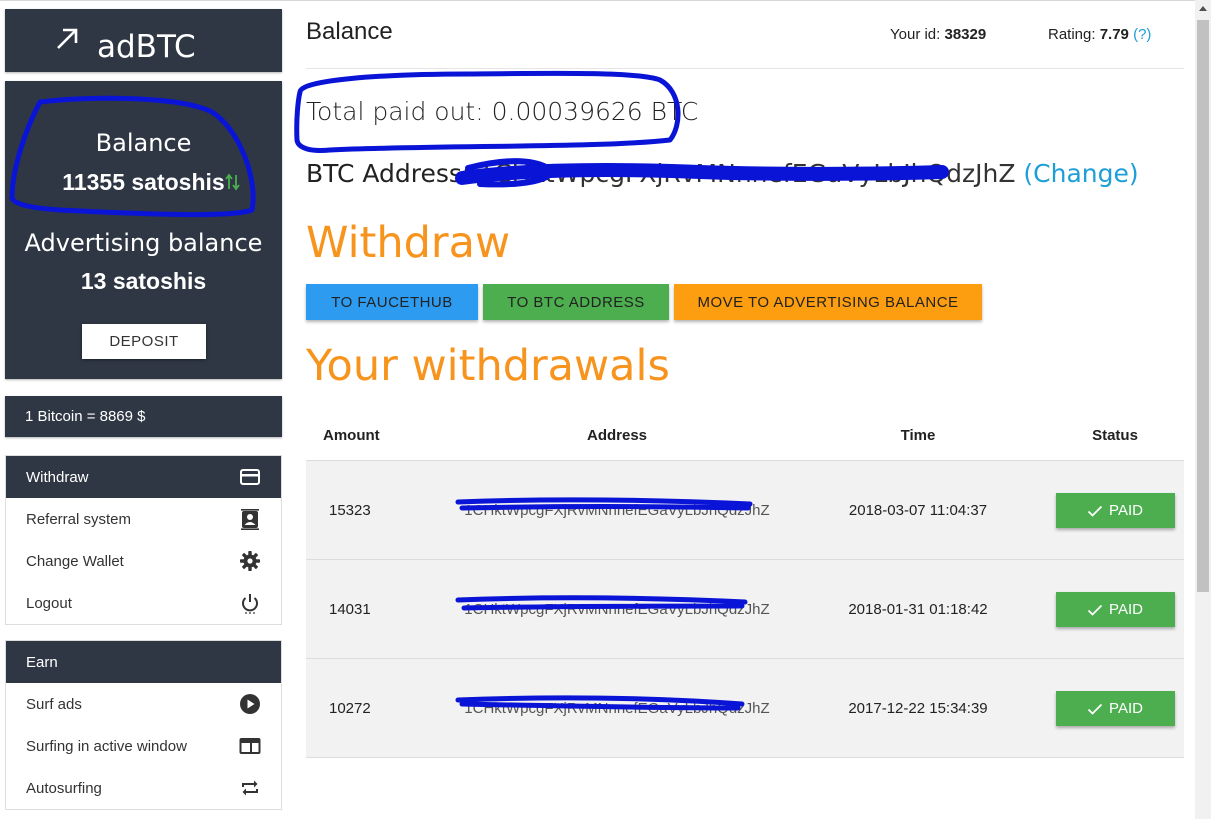  What do you see at coordinates (745, 435) in the screenshot?
I see `table-header-row: Amount Address Time Status` at bounding box center [745, 435].